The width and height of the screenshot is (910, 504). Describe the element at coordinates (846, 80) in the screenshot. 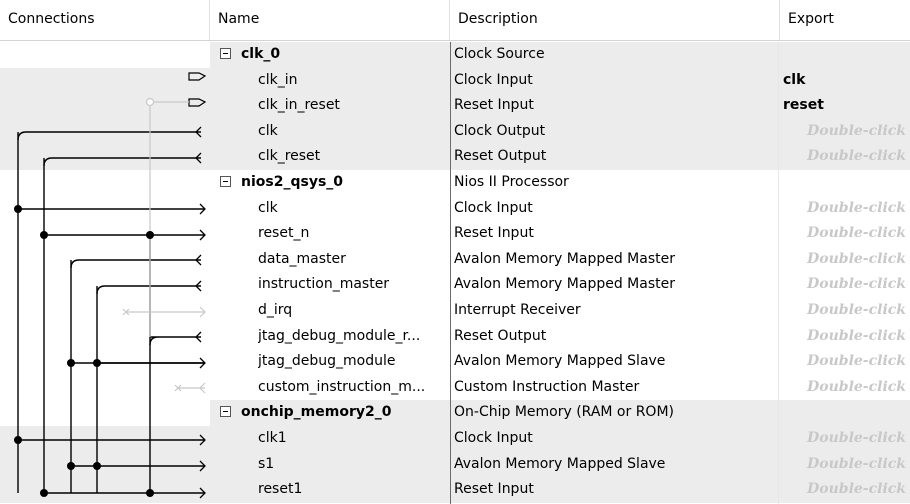

I see `export-value: clk` at that location.